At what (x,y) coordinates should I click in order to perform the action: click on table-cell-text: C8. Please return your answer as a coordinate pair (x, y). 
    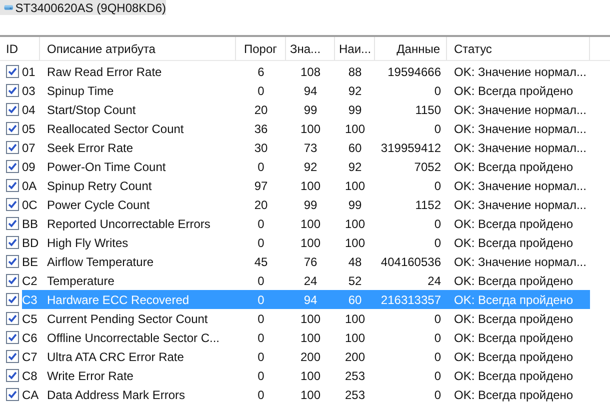
    Looking at the image, I should click on (30, 376).